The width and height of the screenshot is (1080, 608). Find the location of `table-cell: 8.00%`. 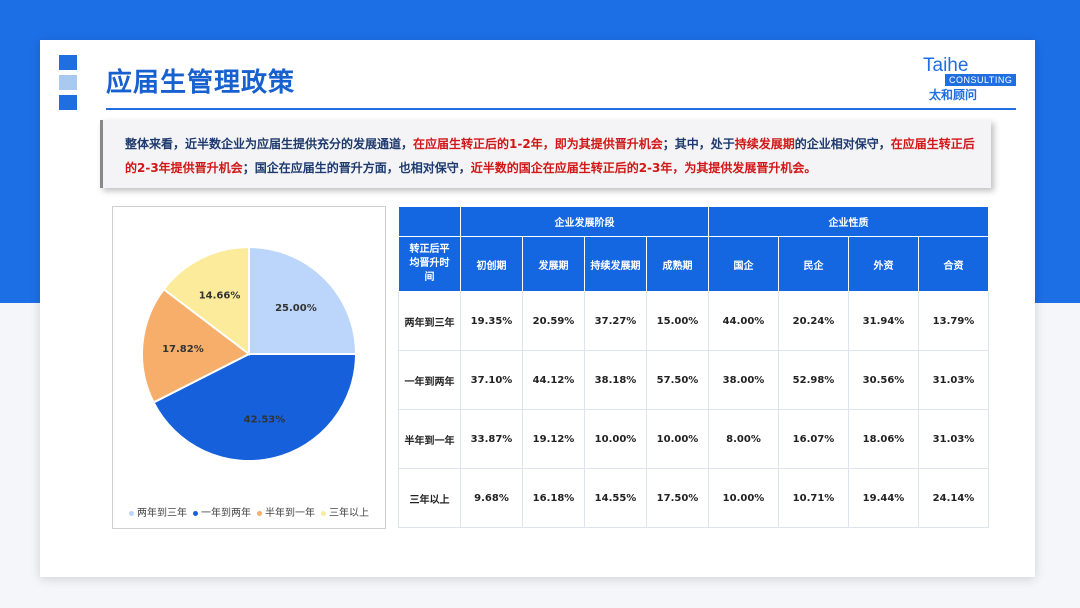

table-cell: 8.00% is located at coordinates (743, 439).